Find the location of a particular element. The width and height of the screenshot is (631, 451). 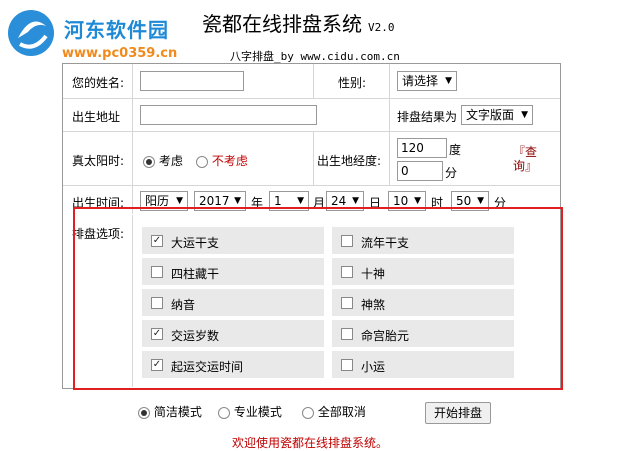

page-title: 瓷都在线排盘系统 V2.0 is located at coordinates (298, 22).